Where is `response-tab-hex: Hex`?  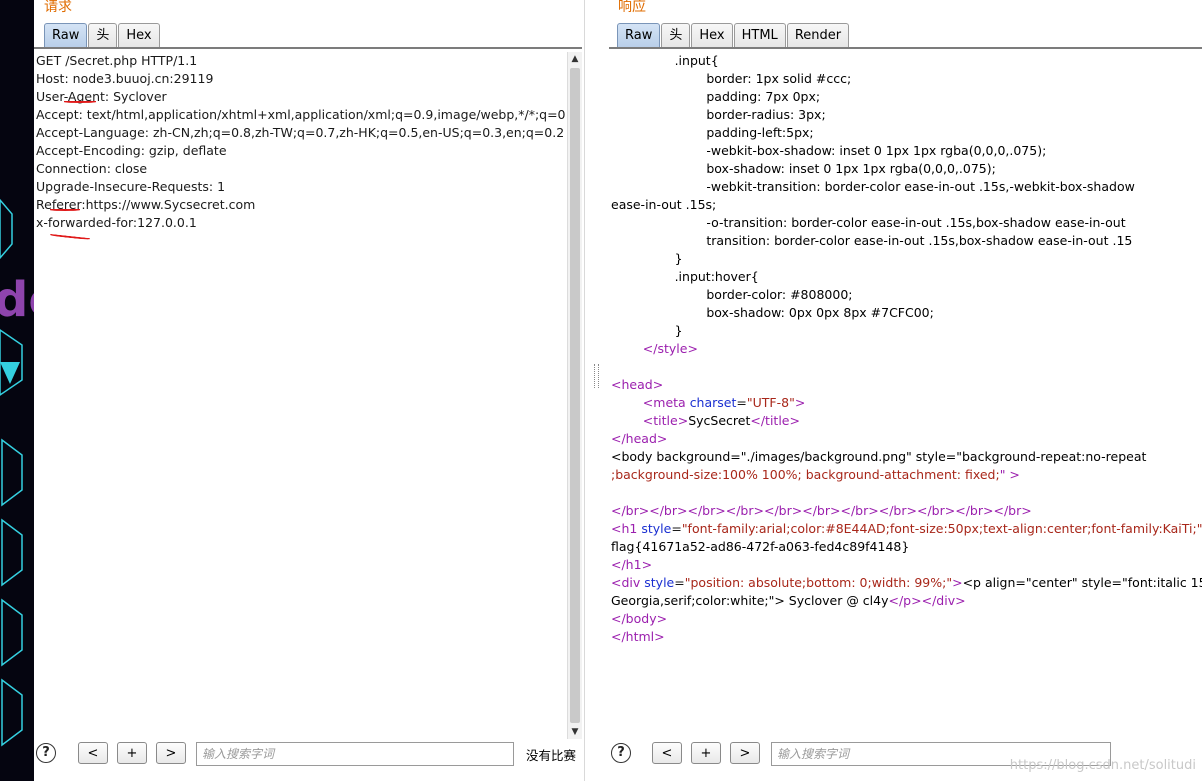
response-tab-hex: Hex is located at coordinates (712, 35).